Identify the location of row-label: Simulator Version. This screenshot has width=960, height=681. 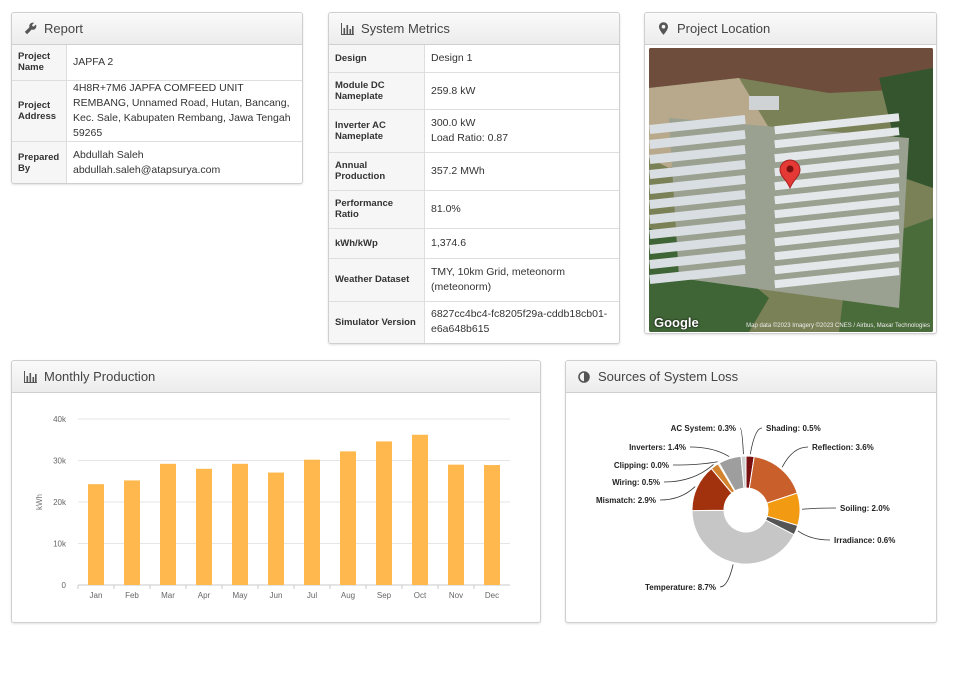
(377, 322).